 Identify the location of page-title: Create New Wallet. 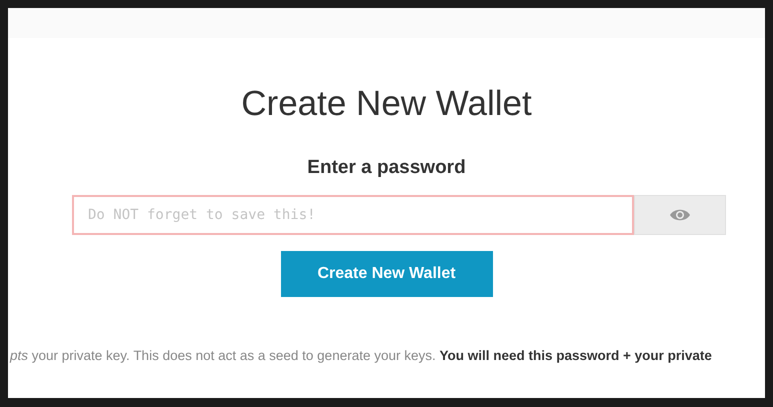
(386, 104).